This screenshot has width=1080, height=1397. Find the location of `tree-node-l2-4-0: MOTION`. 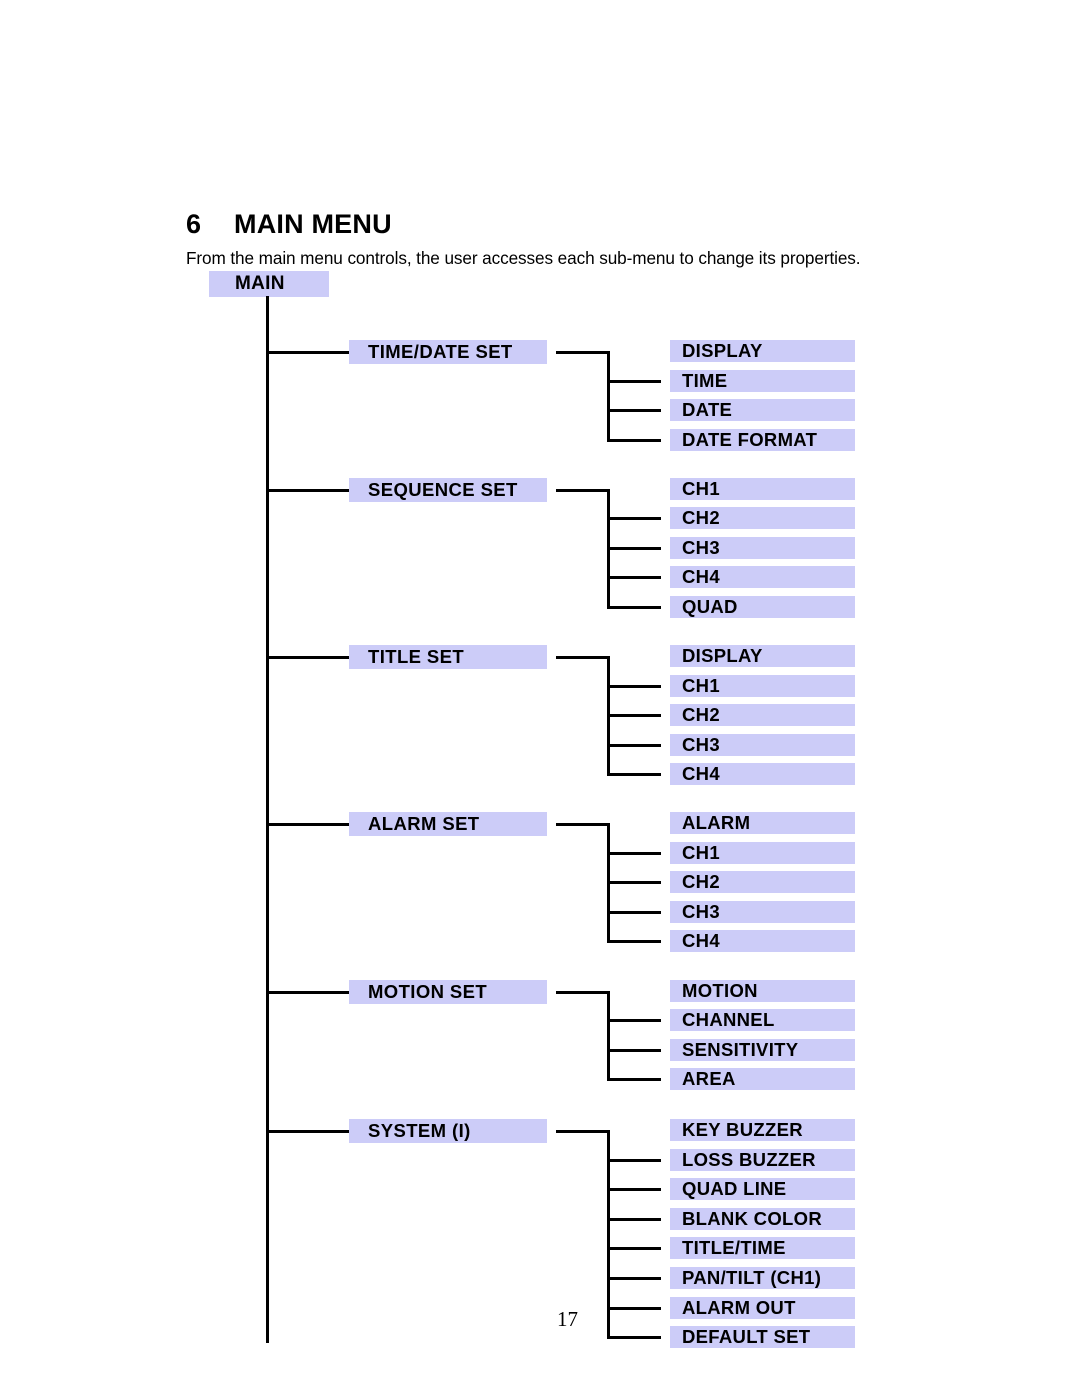

tree-node-l2-4-0: MOTION is located at coordinates (762, 991).